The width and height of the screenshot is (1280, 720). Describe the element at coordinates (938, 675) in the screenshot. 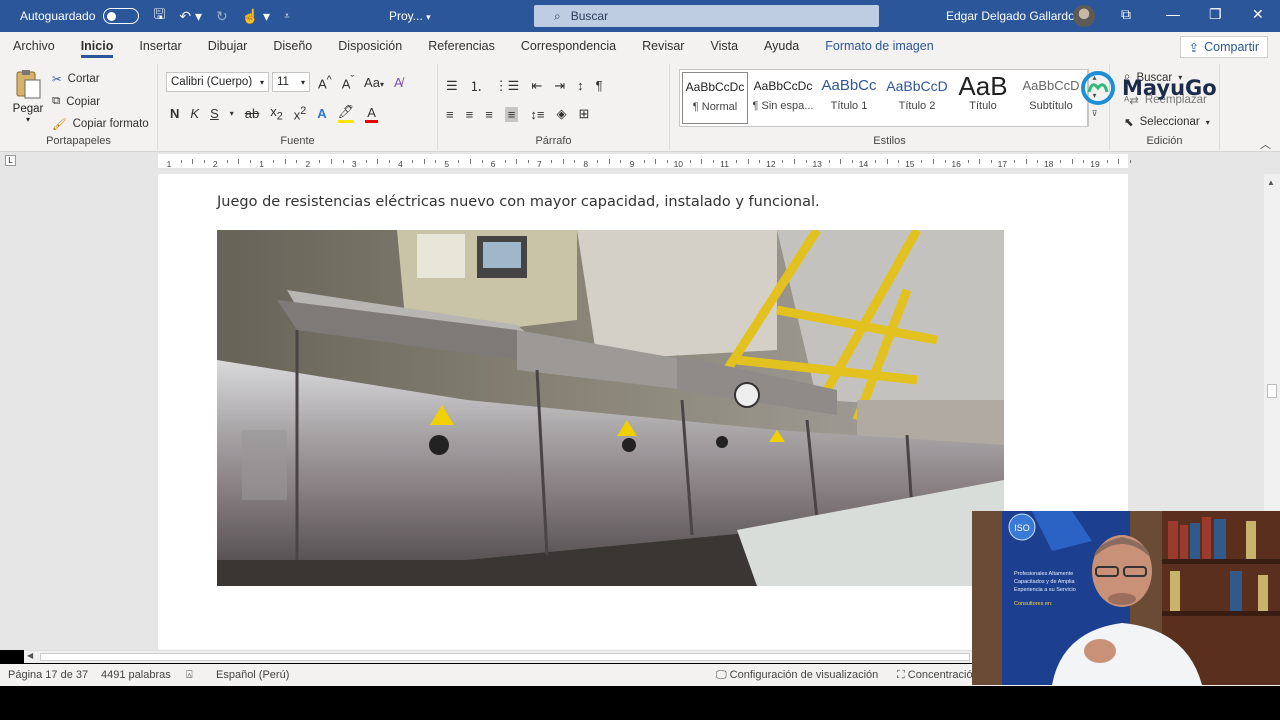

I see `focus-button: ⛶ Concentración` at that location.